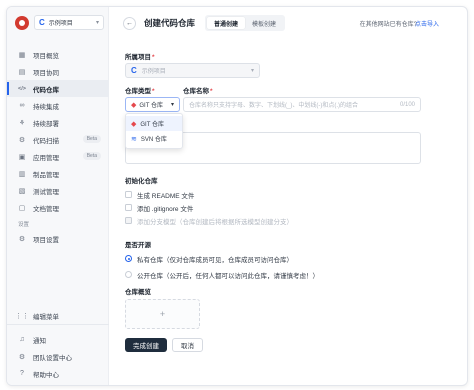 The height and width of the screenshot is (390, 474). Describe the element at coordinates (22, 55) in the screenshot. I see `overview-icon: ▦` at that location.